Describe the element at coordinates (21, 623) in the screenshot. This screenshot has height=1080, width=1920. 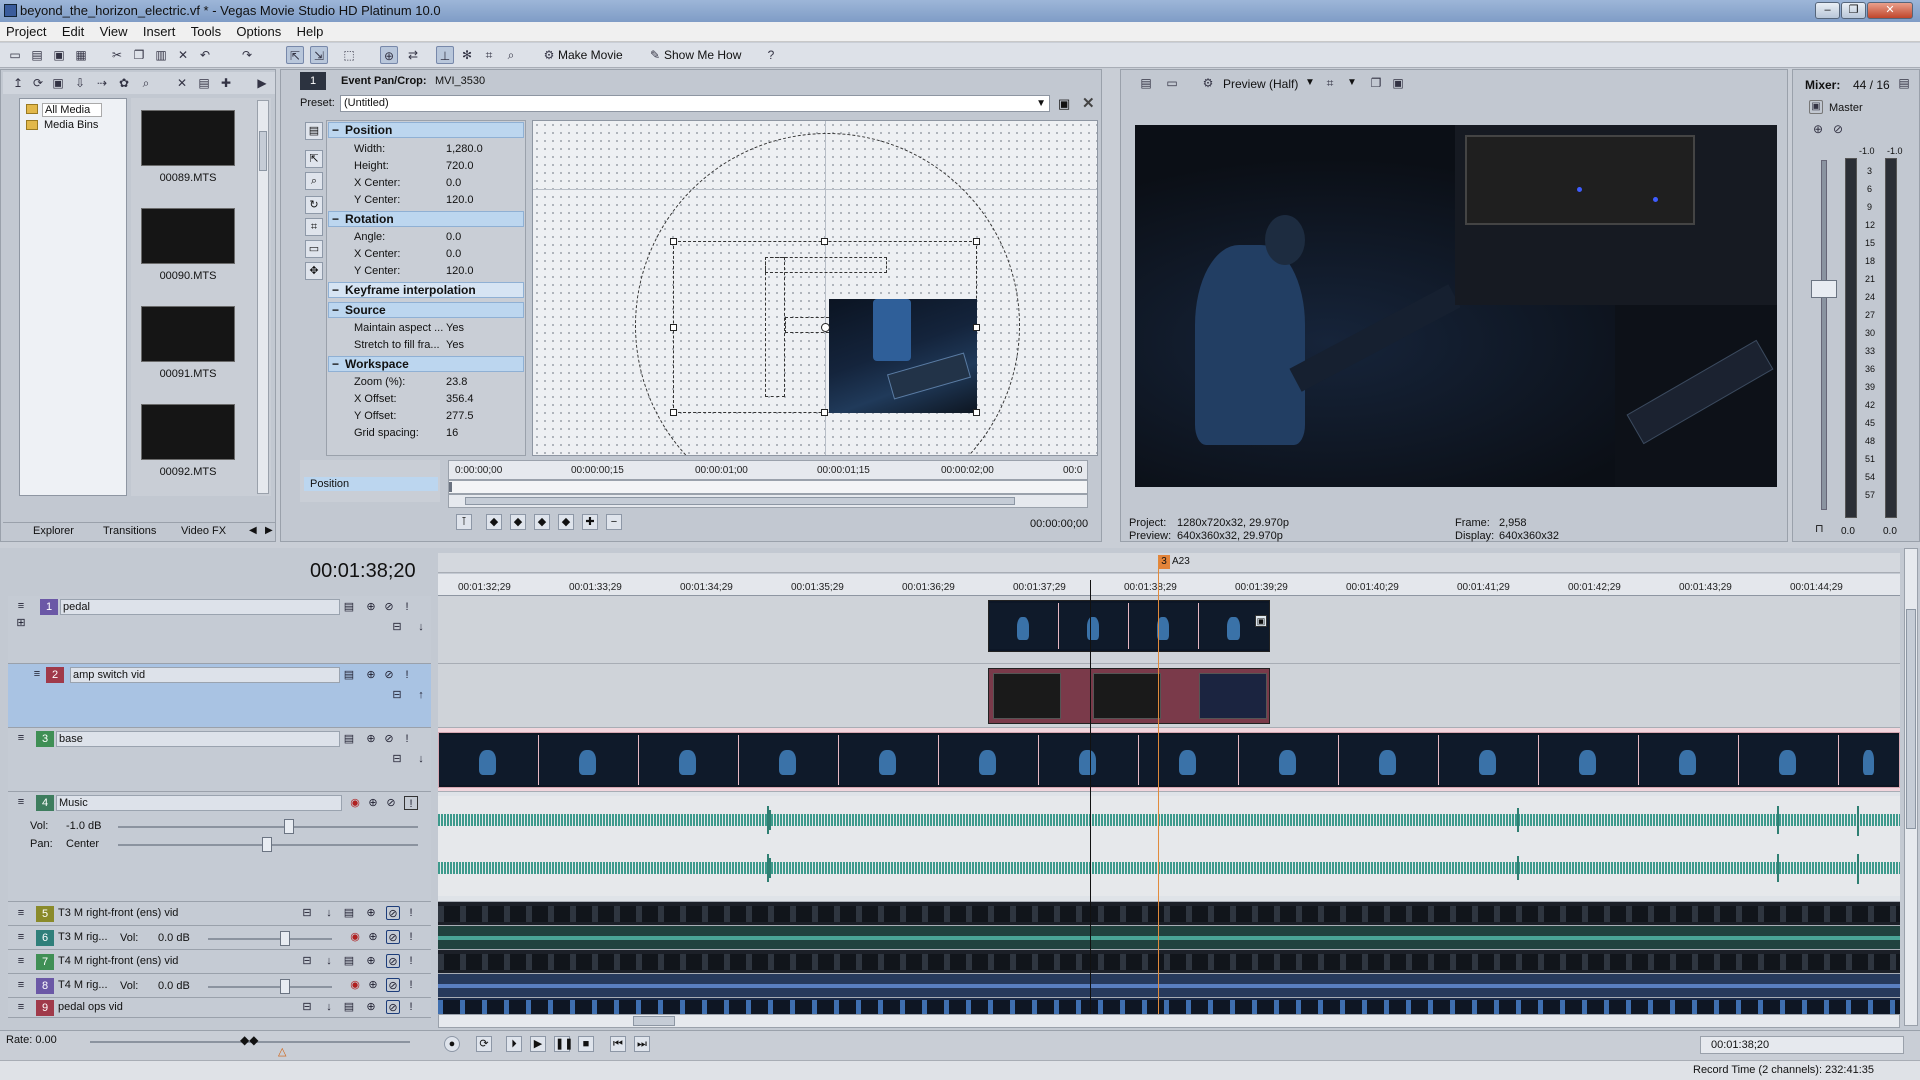
I see `expand-icon: ⊞` at that location.